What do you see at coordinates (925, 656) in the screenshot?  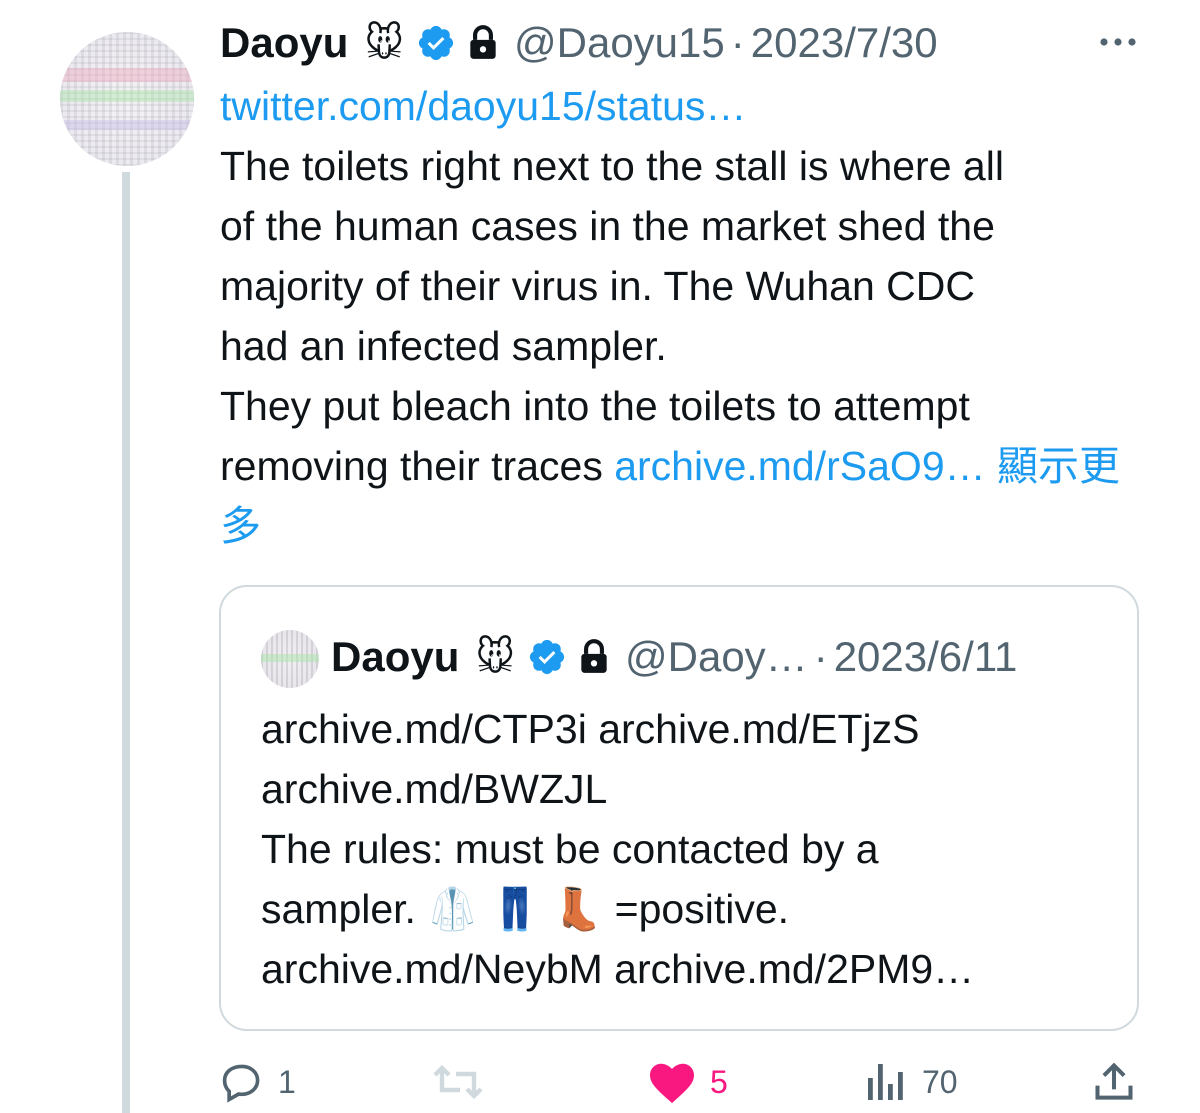 I see `quoted-tweet-date: 2023/6/11` at bounding box center [925, 656].